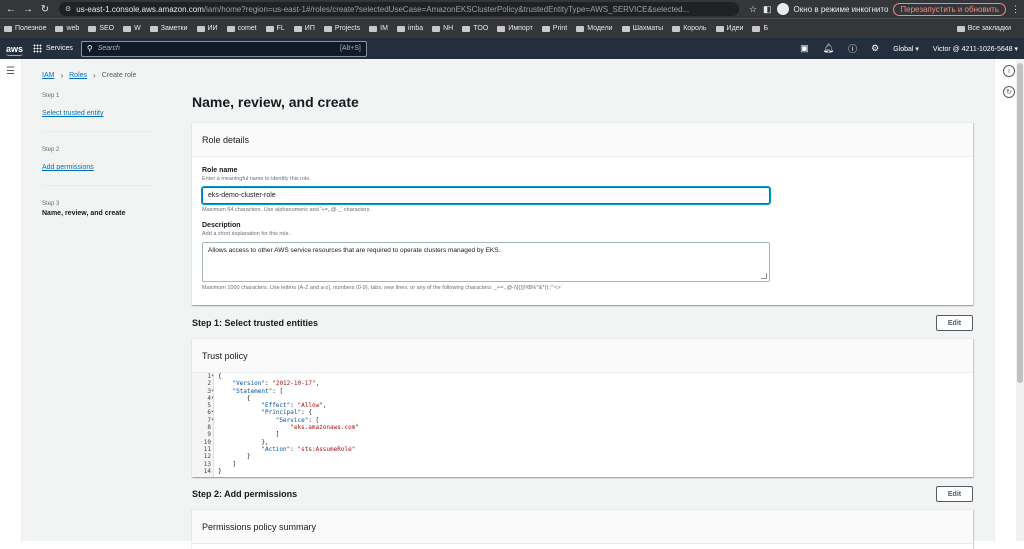 The width and height of the screenshot is (1024, 549). What do you see at coordinates (804, 48) in the screenshot?
I see `cloudshell-icon: ▣` at bounding box center [804, 48].